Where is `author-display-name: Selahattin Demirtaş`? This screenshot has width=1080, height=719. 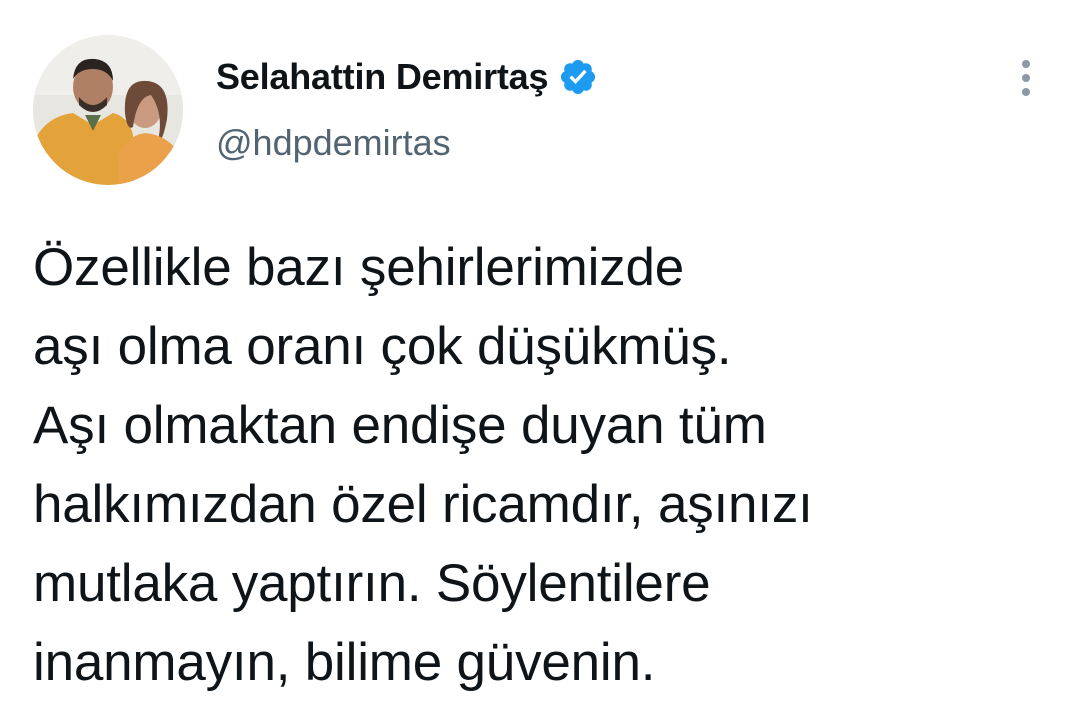 author-display-name: Selahattin Demirtaş is located at coordinates (382, 77).